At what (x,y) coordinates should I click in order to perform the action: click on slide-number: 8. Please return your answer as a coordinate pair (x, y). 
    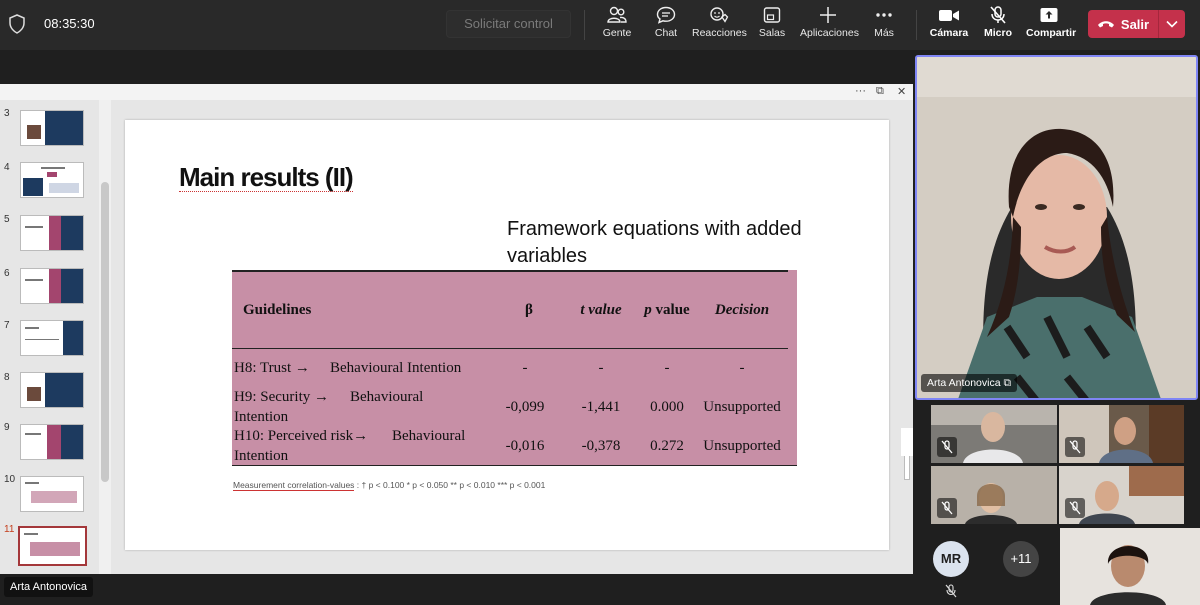
    Looking at the image, I should click on (7, 377).